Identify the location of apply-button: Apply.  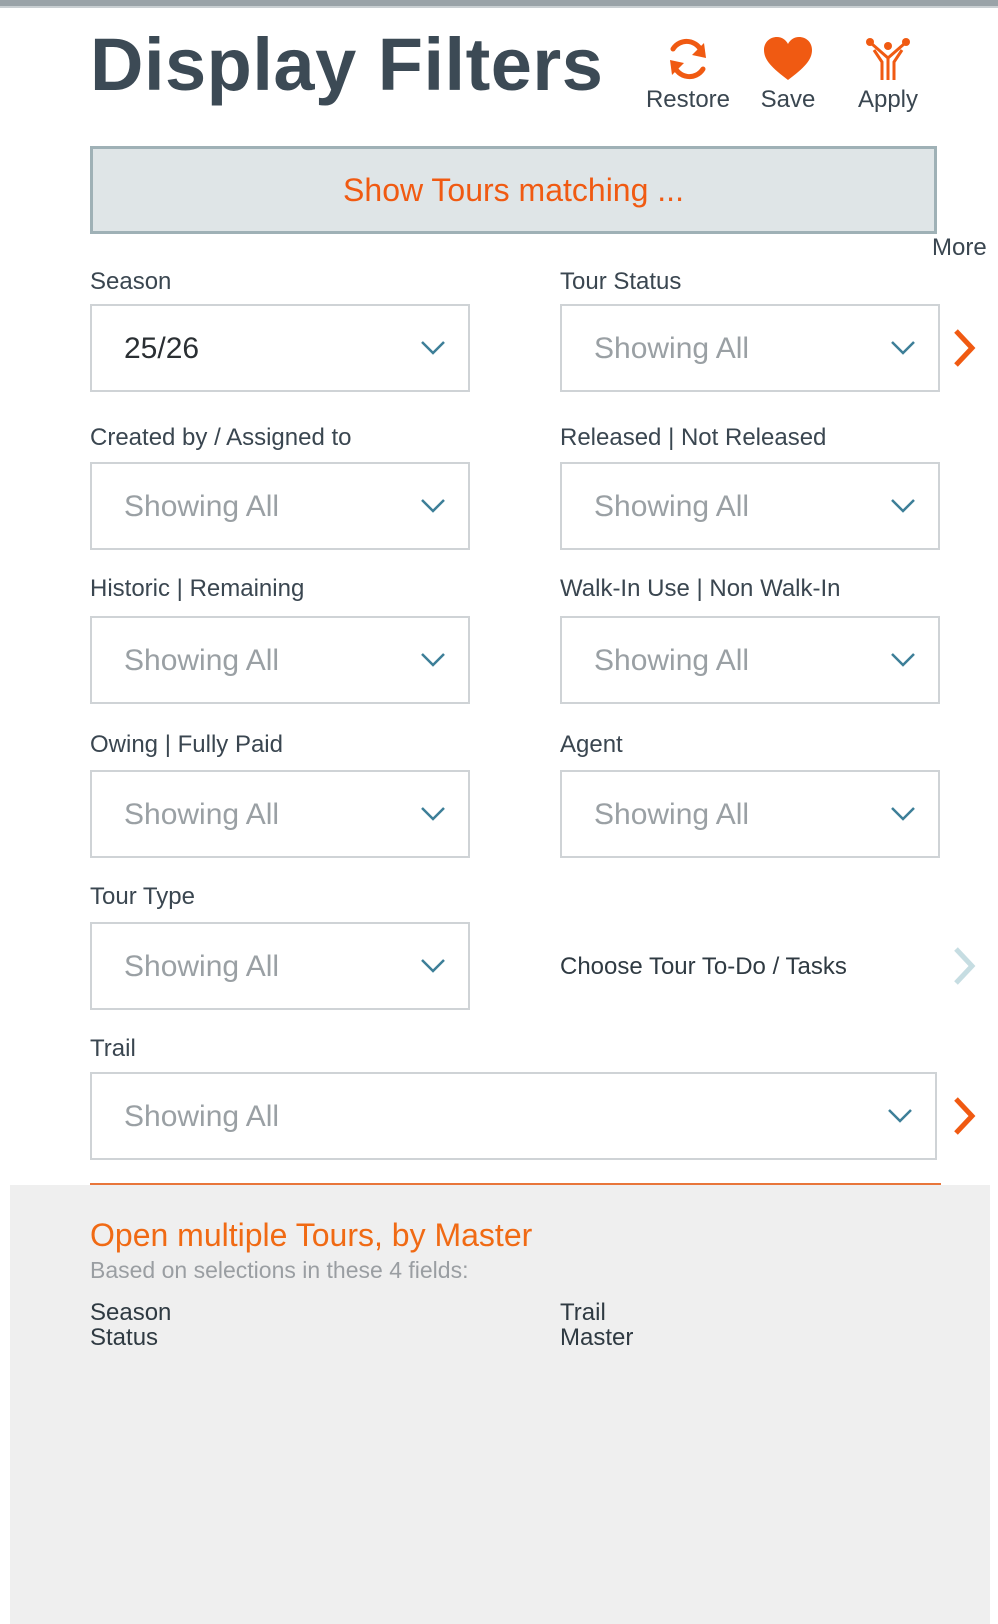
(888, 75).